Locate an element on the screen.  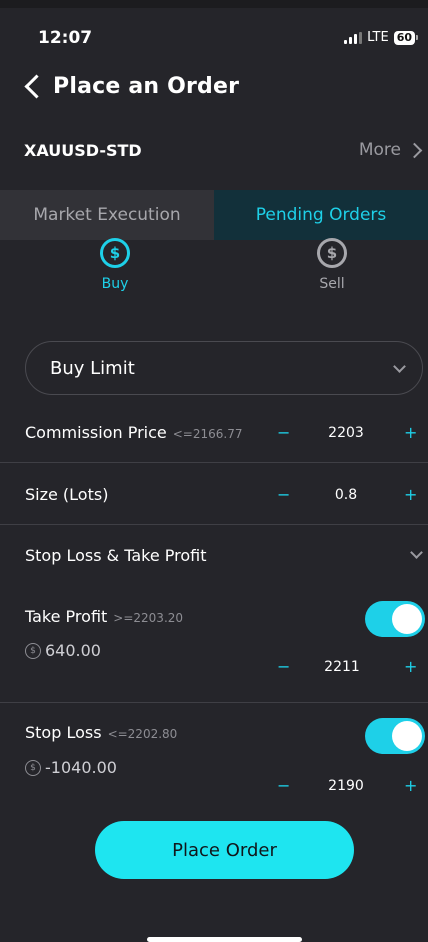
back-icon is located at coordinates (36, 86).